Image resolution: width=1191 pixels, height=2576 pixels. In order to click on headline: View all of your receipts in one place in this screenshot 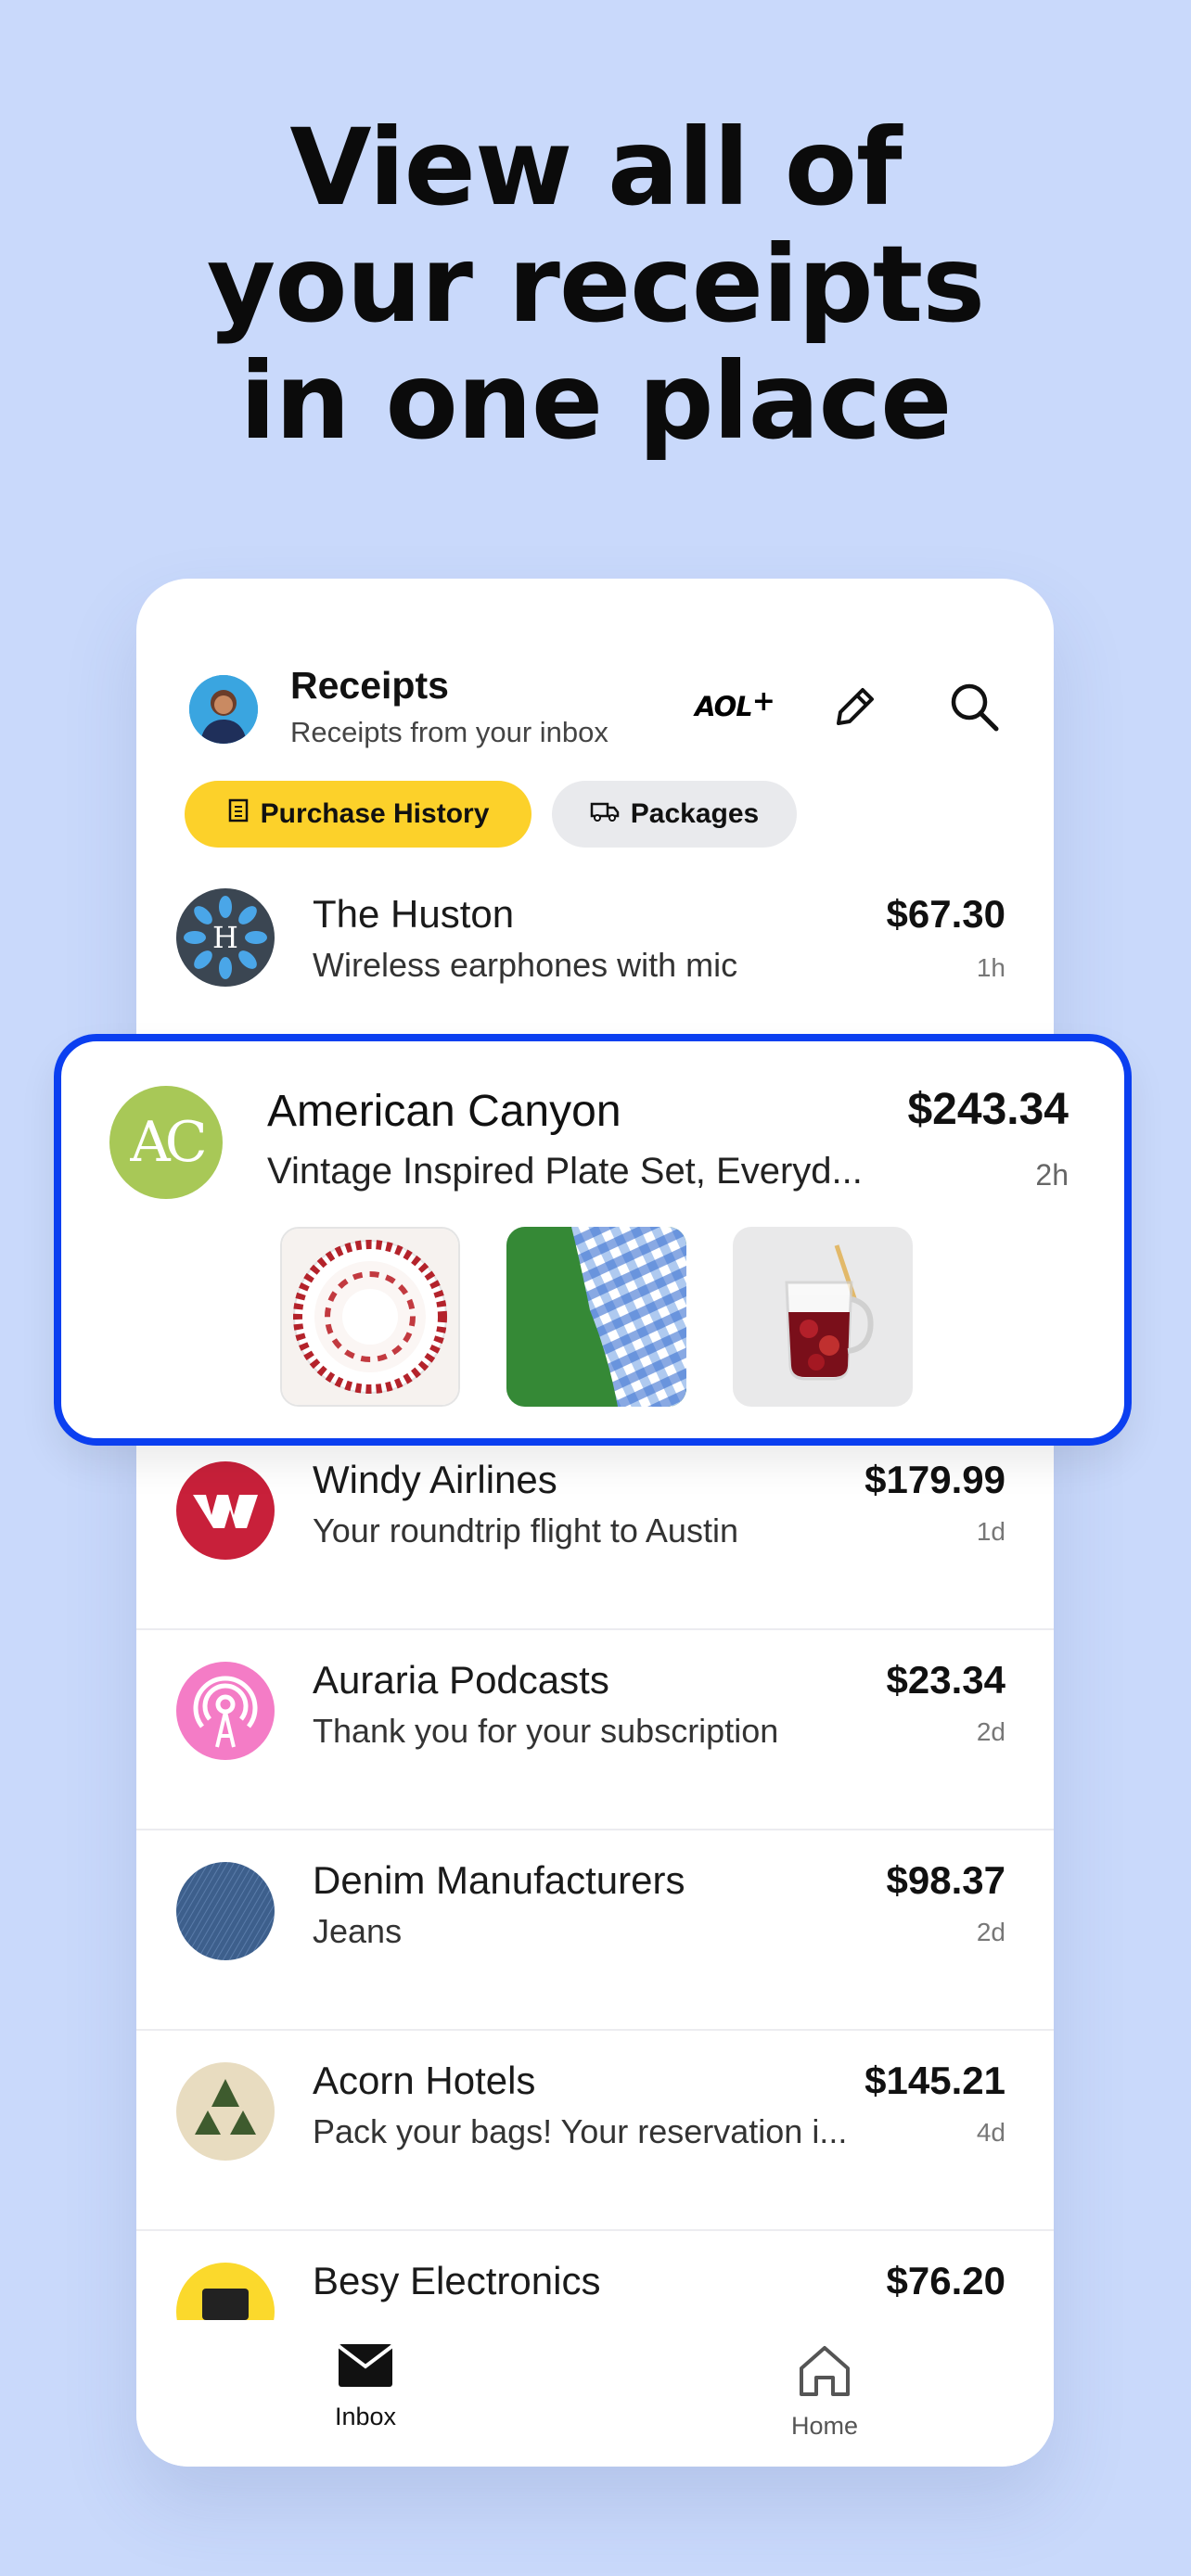, I will do `click(595, 284)`.